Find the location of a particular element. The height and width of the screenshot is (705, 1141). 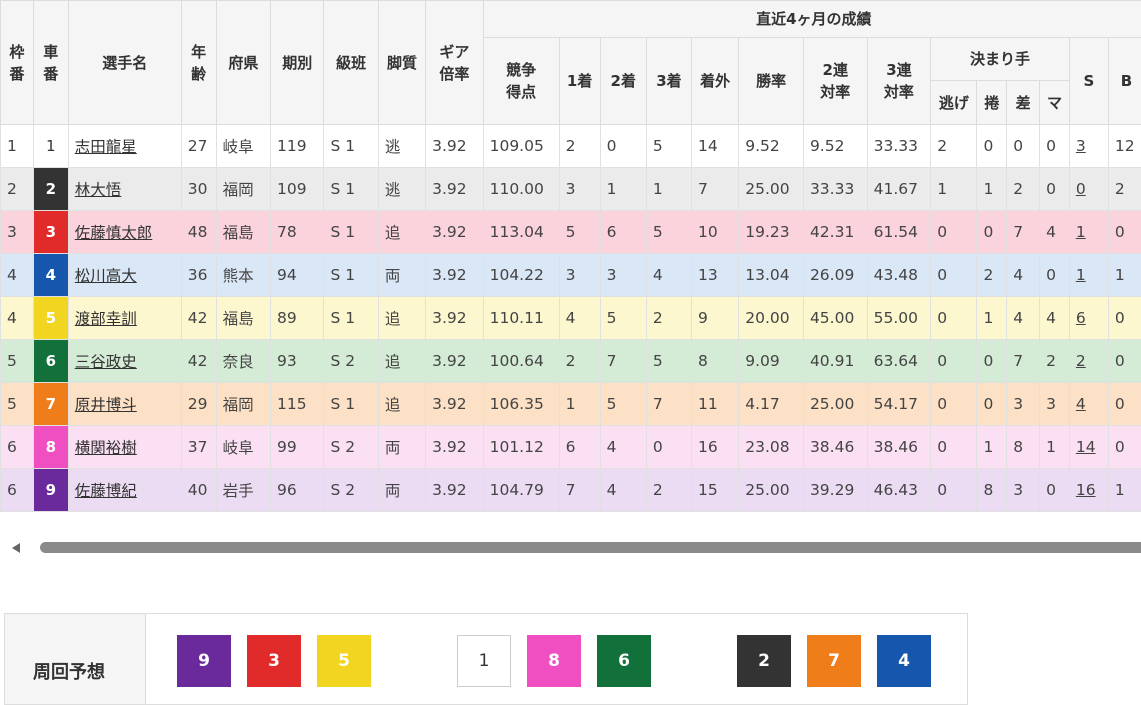

s-count-link: 3 is located at coordinates (1088, 146).